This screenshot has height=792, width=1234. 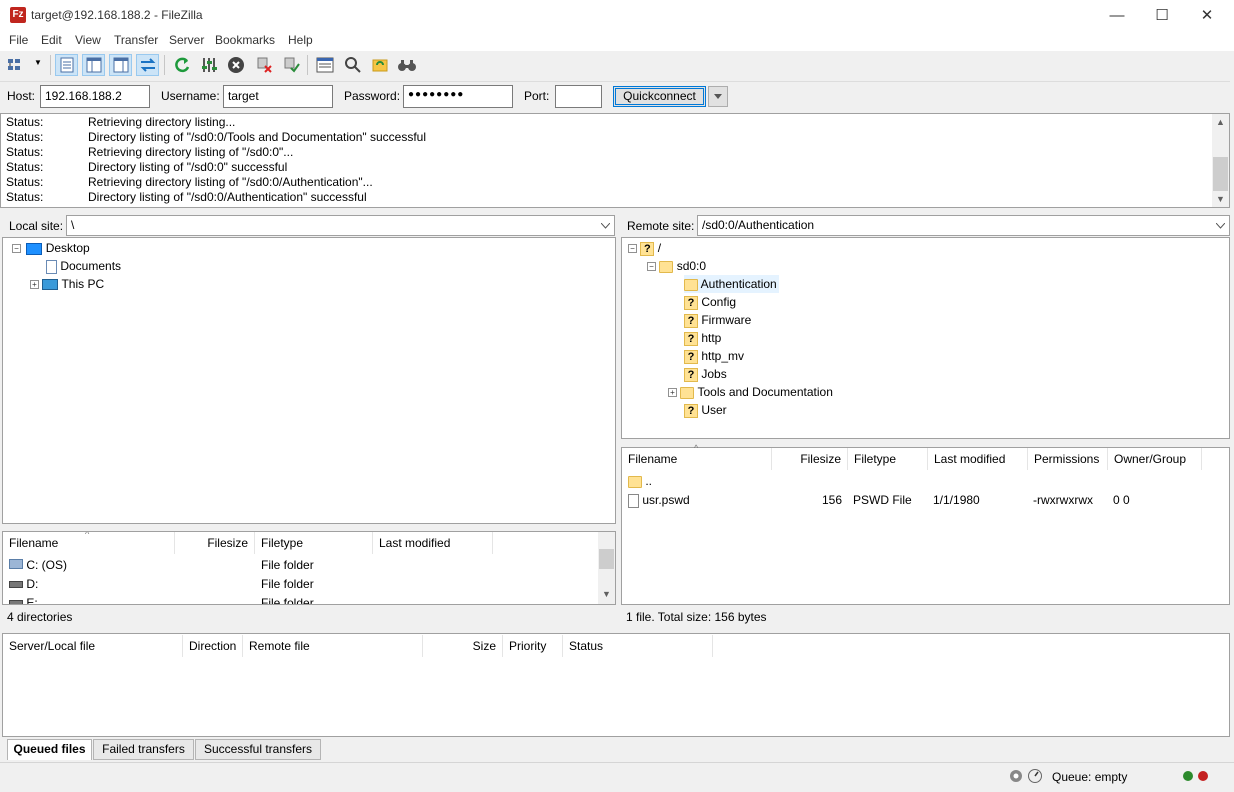 What do you see at coordinates (659, 96) in the screenshot?
I see `quickconnect-button: Quickconnect` at bounding box center [659, 96].